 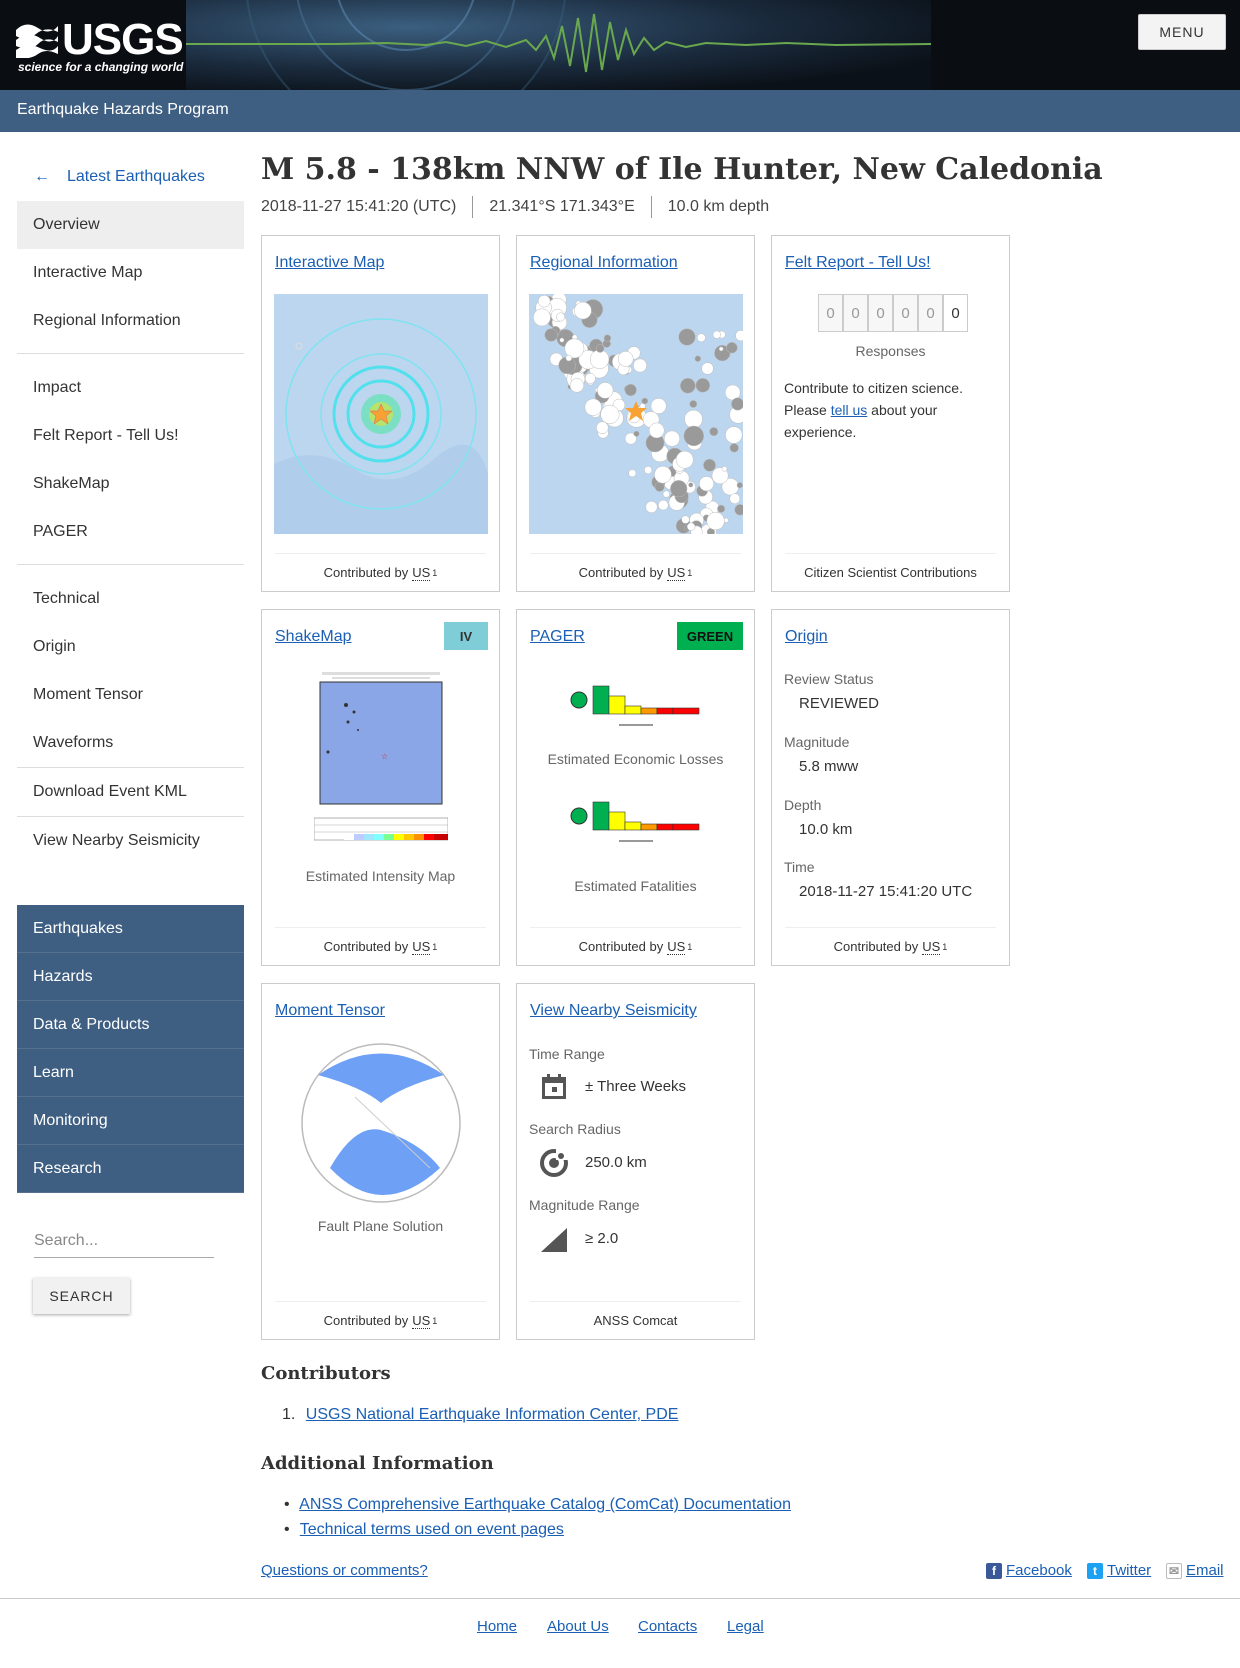 I want to click on usgs-logo: USGS science for a changing world, so click(x=100, y=46).